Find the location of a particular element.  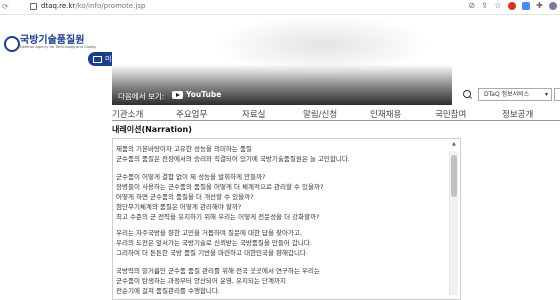

extension-blue-icon is located at coordinates (525, 5).